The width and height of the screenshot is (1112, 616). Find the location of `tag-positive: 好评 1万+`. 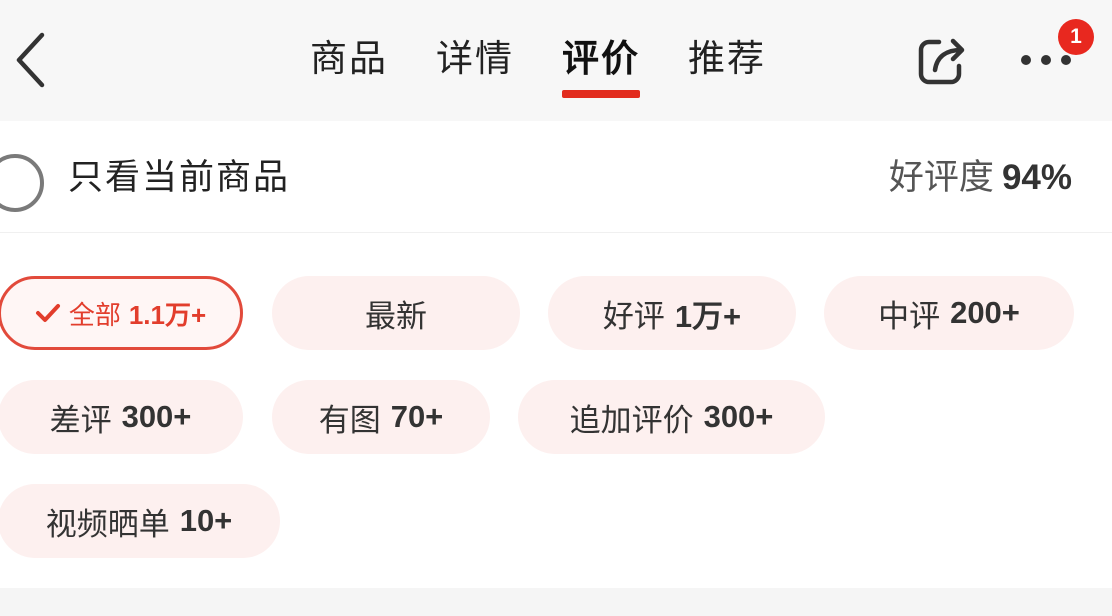

tag-positive: 好评 1万+ is located at coordinates (672, 313).